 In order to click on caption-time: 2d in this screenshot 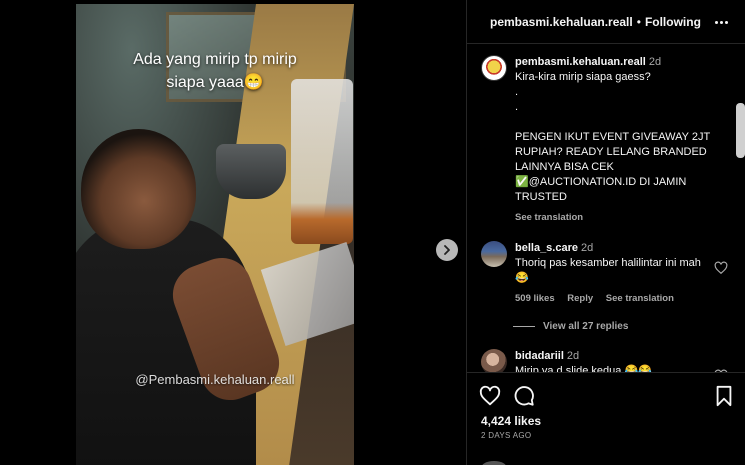, I will do `click(655, 62)`.